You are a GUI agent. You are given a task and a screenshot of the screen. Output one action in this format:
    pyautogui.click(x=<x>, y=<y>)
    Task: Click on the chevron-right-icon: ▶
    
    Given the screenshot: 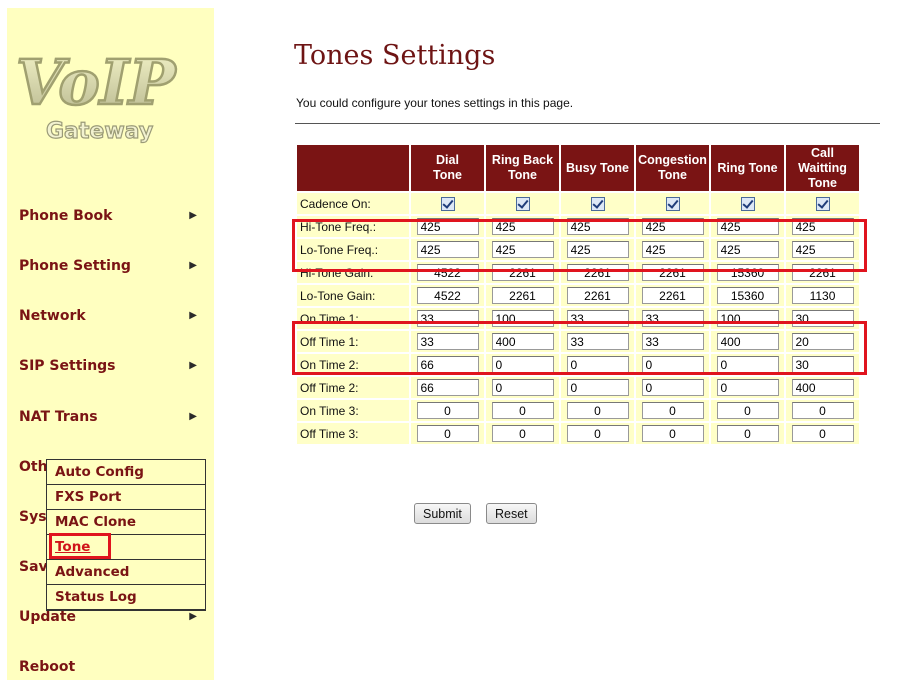 What is the action you would take?
    pyautogui.click(x=193, y=365)
    